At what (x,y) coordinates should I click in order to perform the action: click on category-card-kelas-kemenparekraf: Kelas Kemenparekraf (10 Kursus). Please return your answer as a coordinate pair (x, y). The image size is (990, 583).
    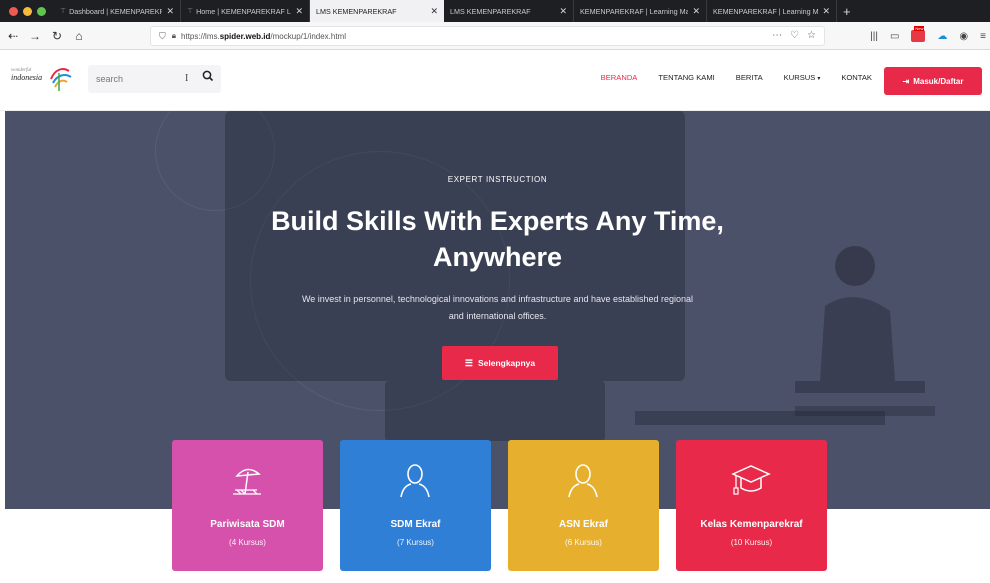
    Looking at the image, I should click on (751, 505).